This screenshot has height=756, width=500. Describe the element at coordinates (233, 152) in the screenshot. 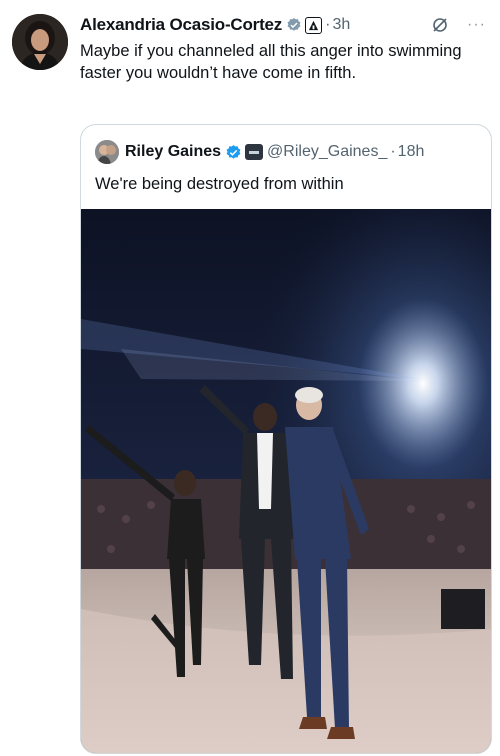

I see `quoted-verified-badge-icon` at that location.